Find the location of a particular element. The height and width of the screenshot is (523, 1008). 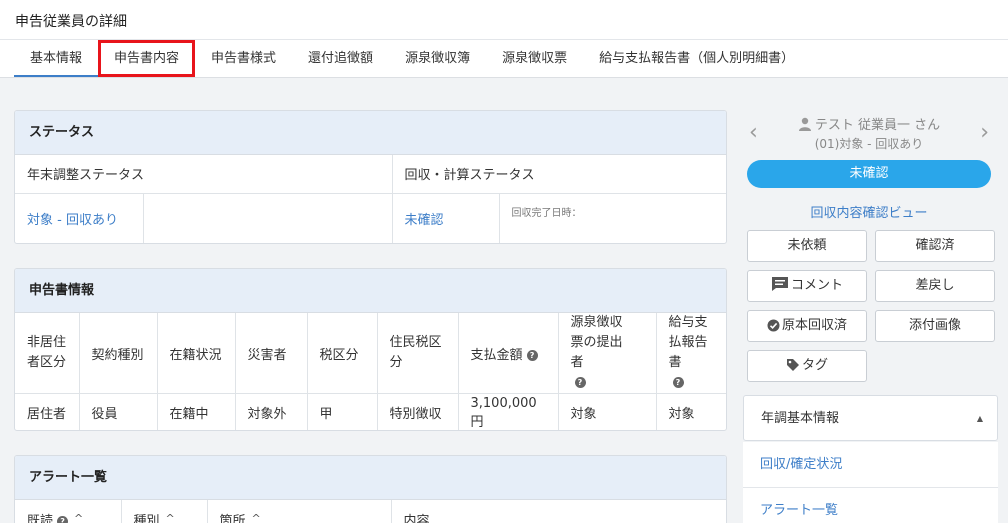

header-disaster: 災害者 is located at coordinates (271, 353).